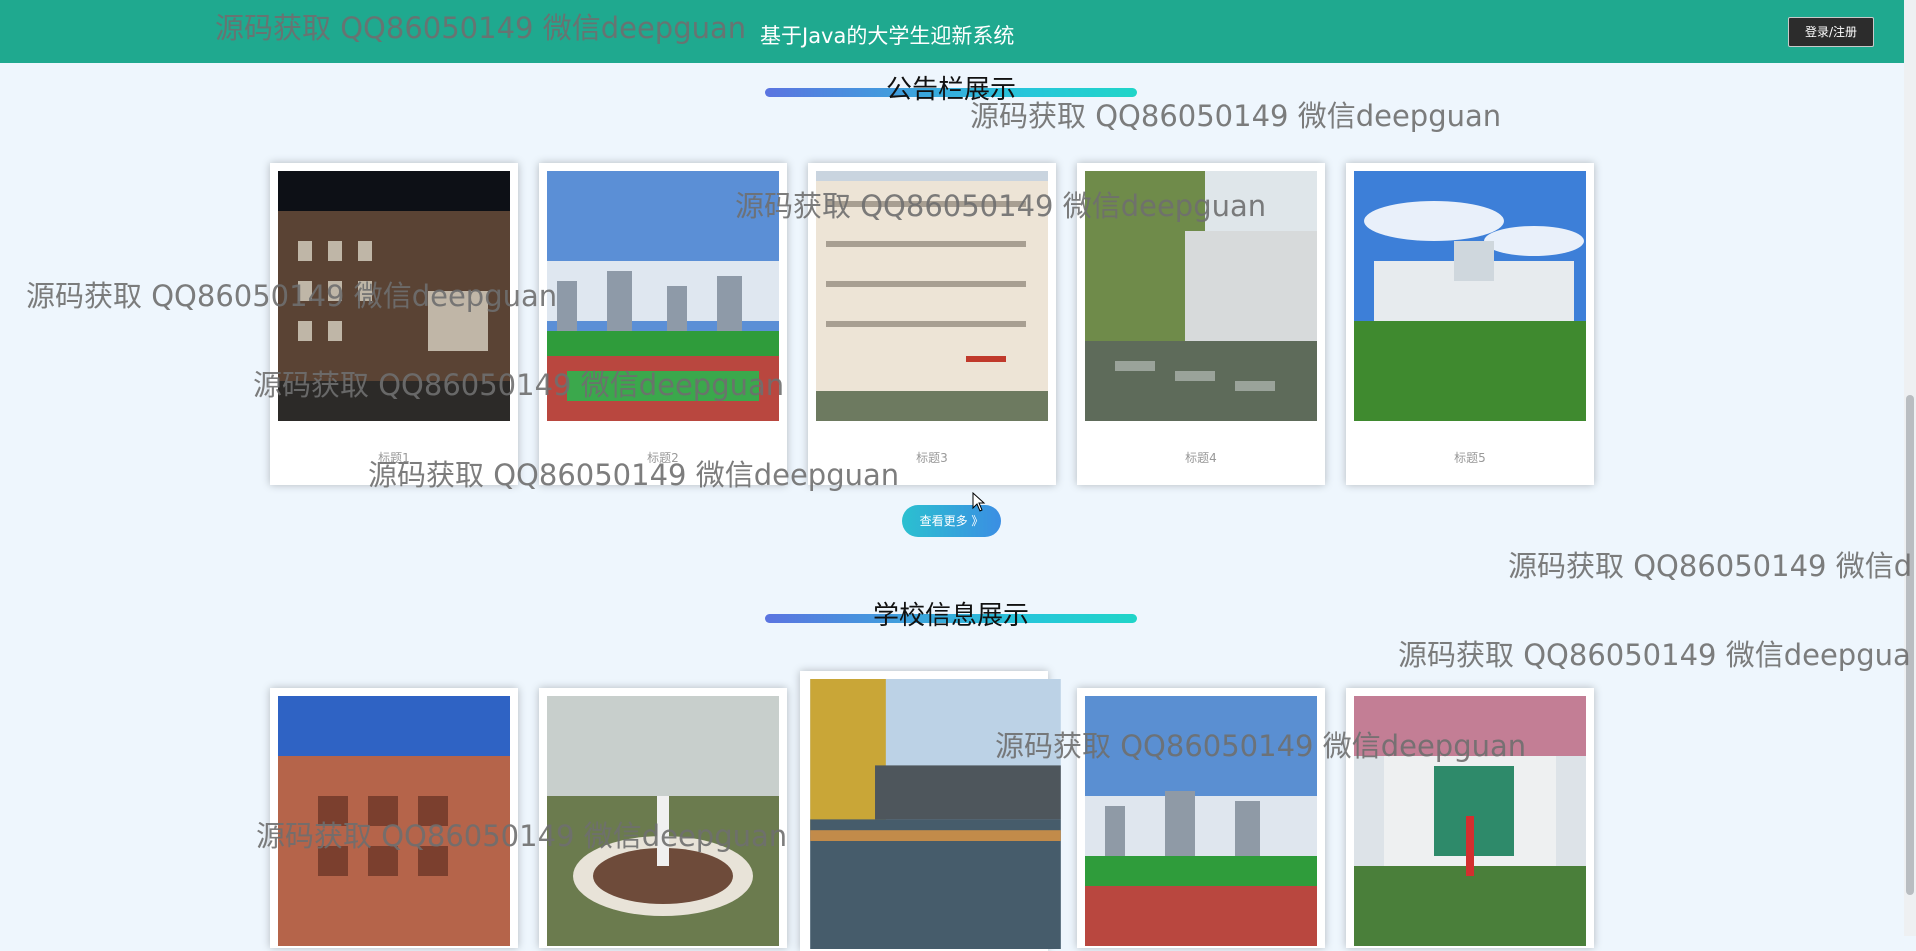 The height and width of the screenshot is (951, 1916). I want to click on mouse-cursor-icon, so click(979, 503).